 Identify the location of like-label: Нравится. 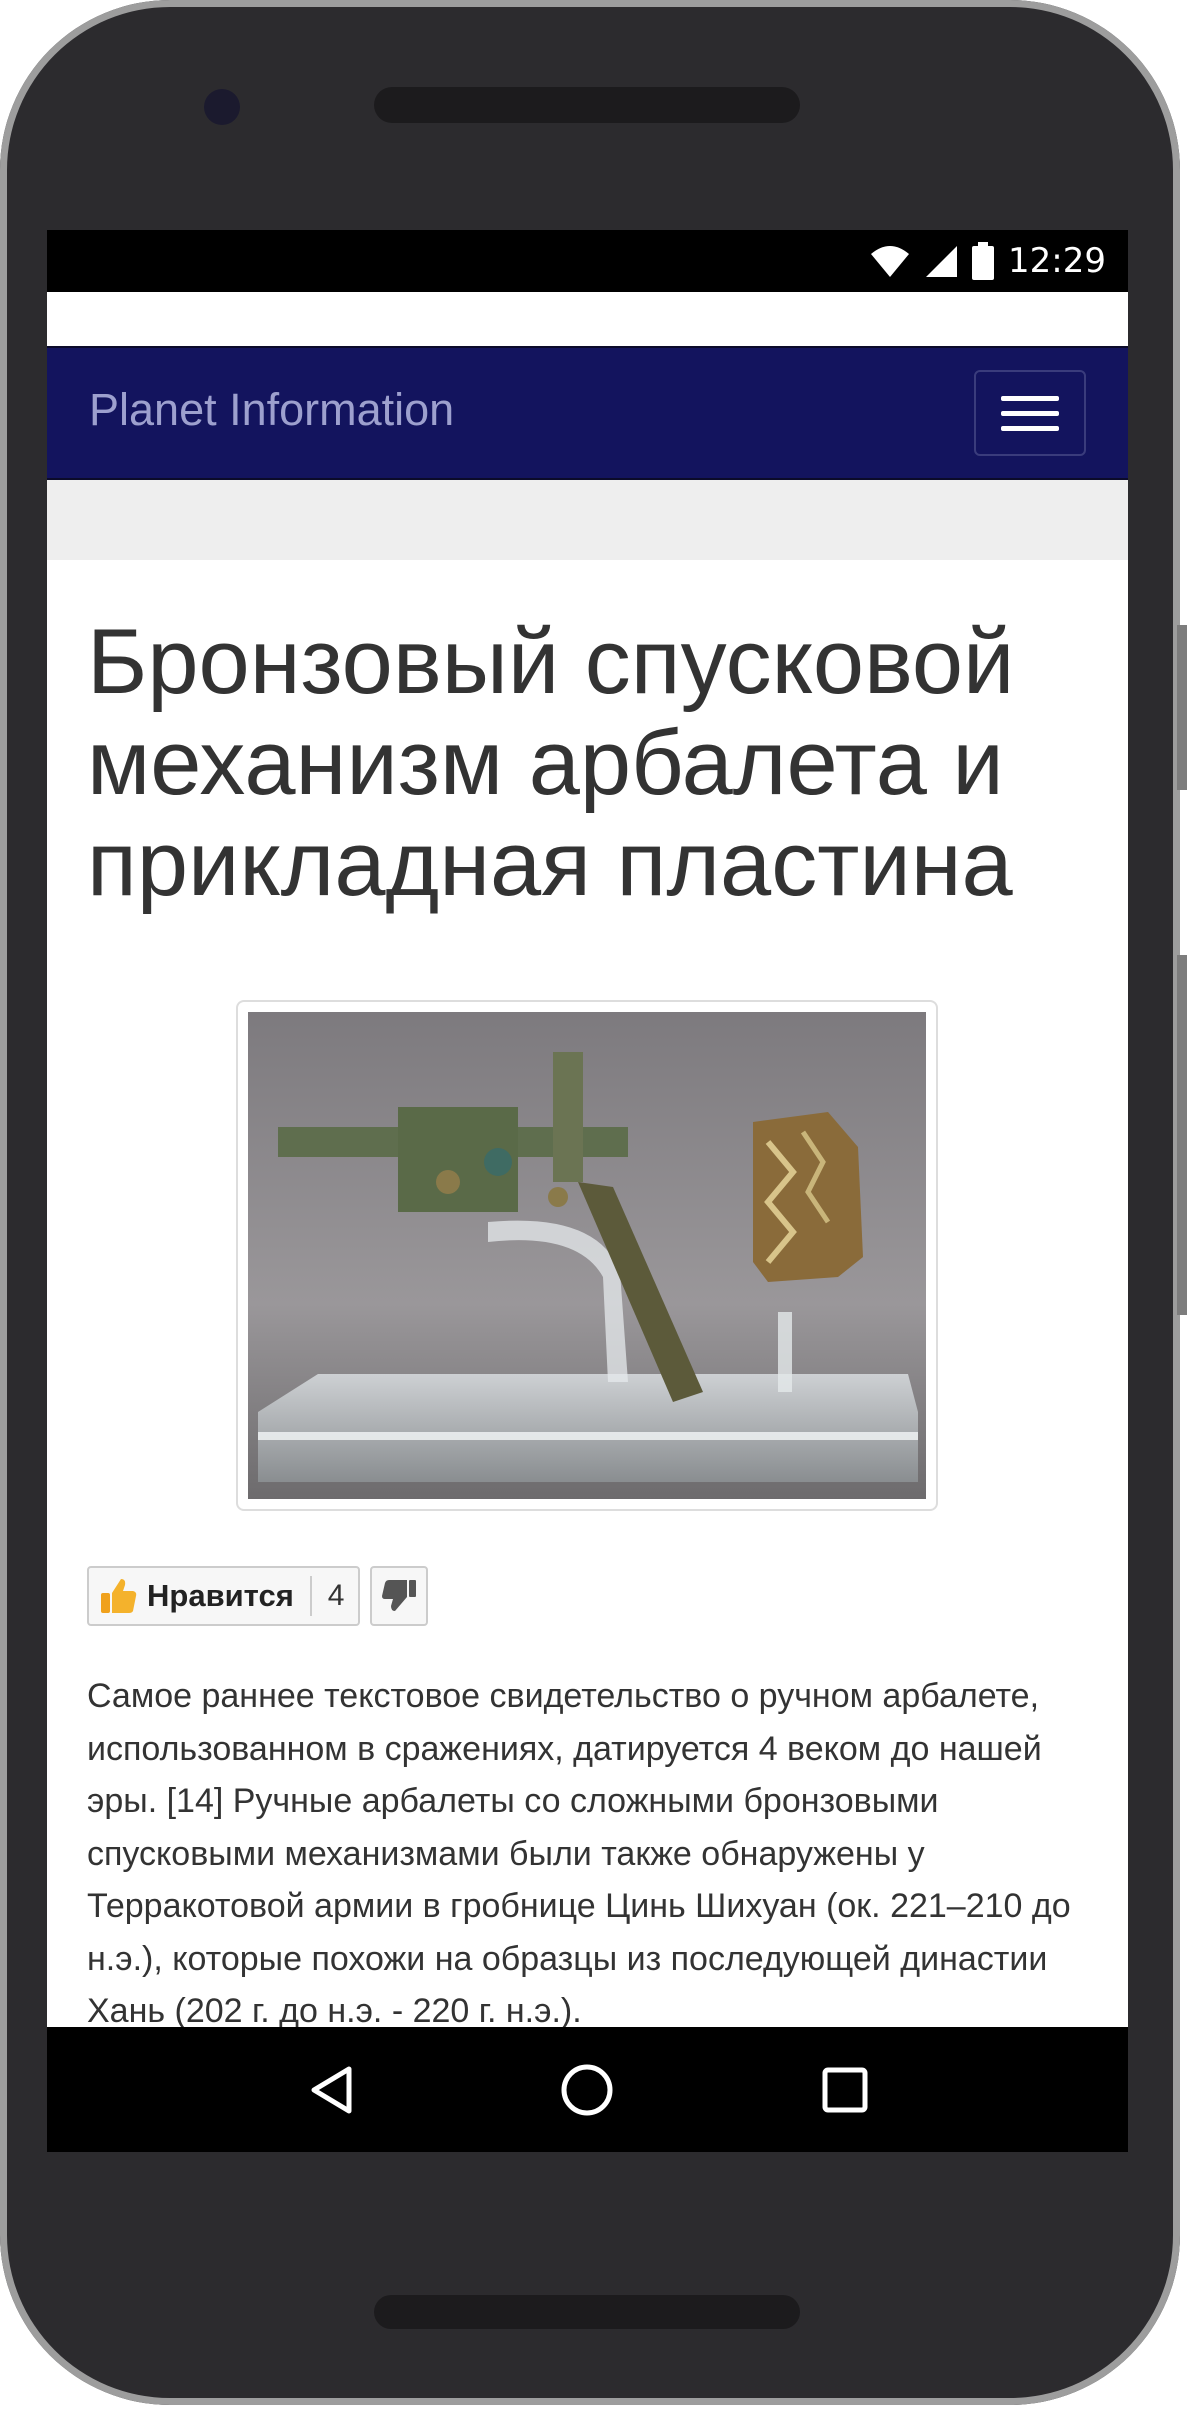
(220, 1595).